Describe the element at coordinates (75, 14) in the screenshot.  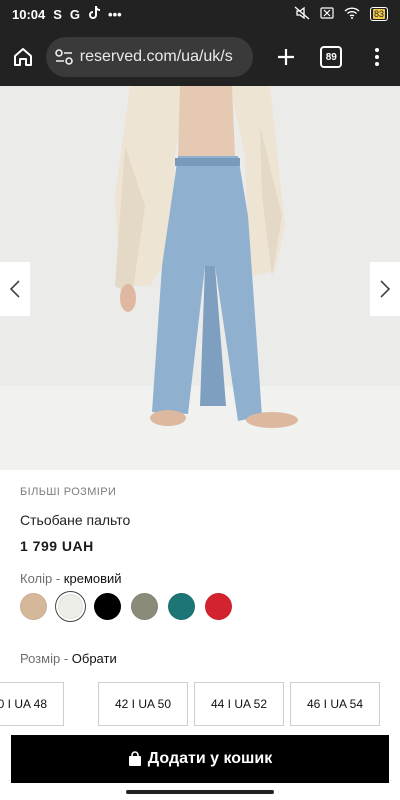
I see `g-app-icon: G` at that location.